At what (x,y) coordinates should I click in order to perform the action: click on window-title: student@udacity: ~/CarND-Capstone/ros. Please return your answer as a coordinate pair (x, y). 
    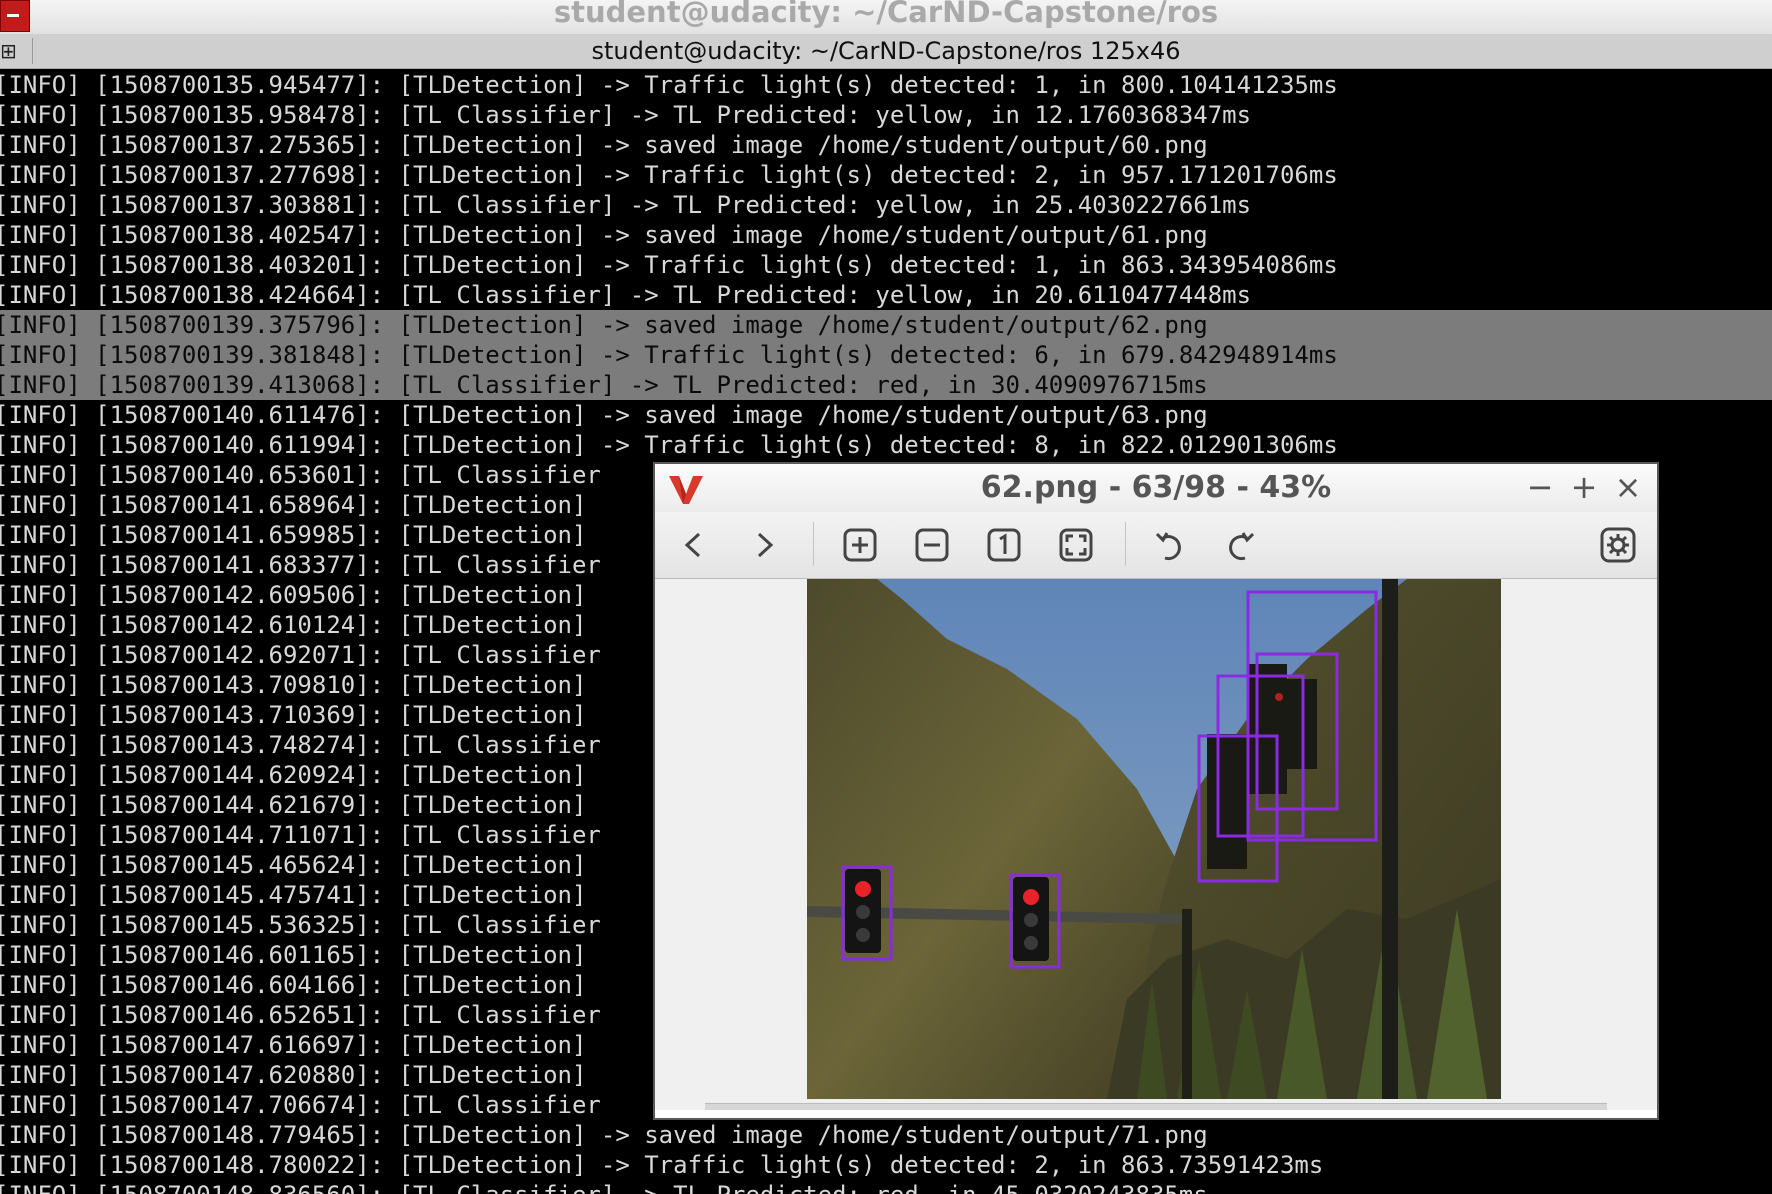
    Looking at the image, I should click on (886, 14).